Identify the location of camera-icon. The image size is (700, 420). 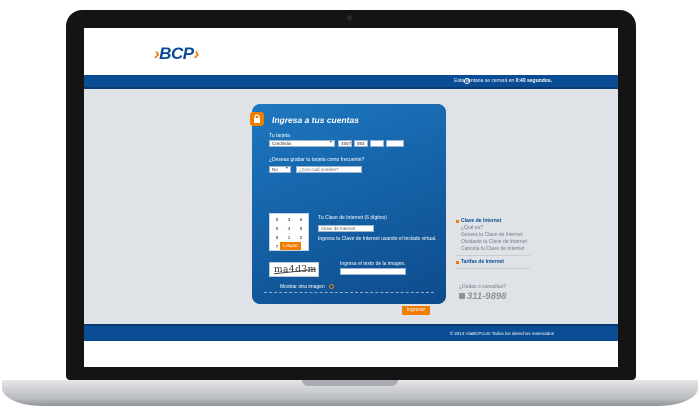
(349, 17).